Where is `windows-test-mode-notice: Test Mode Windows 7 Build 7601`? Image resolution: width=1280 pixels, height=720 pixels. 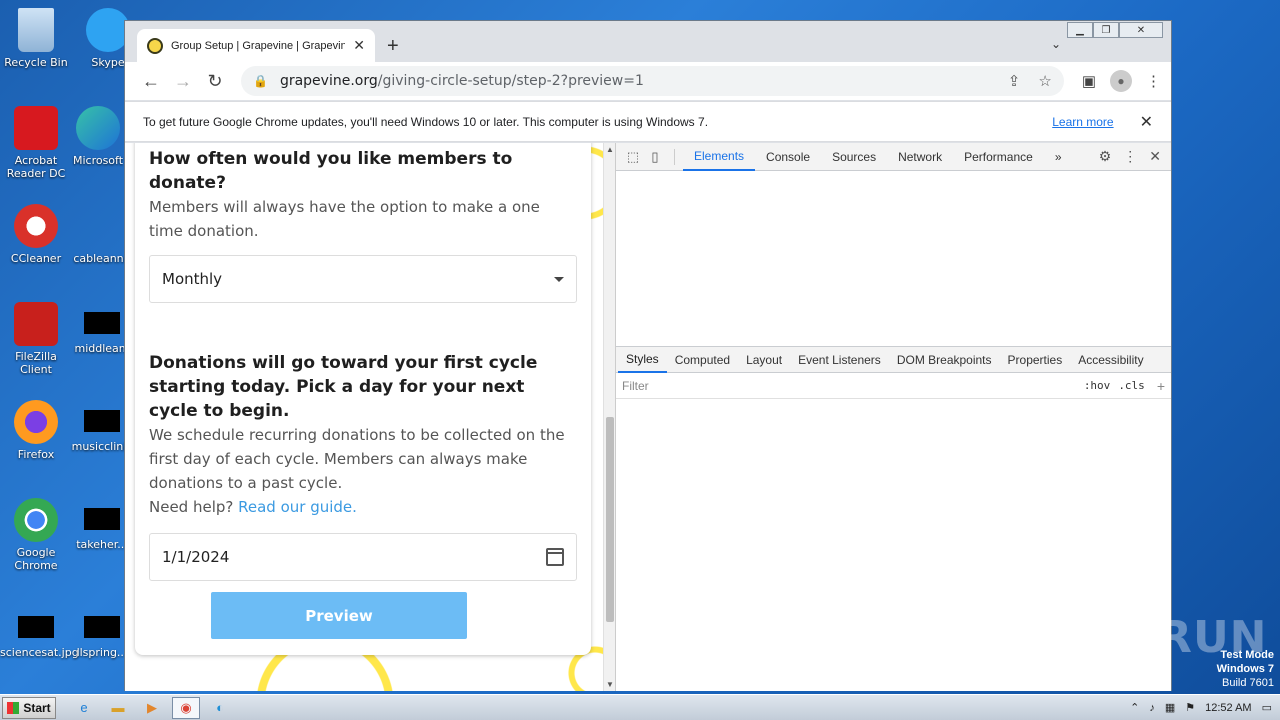
windows-test-mode-notice: Test Mode Windows 7 Build 7601 is located at coordinates (1245, 669).